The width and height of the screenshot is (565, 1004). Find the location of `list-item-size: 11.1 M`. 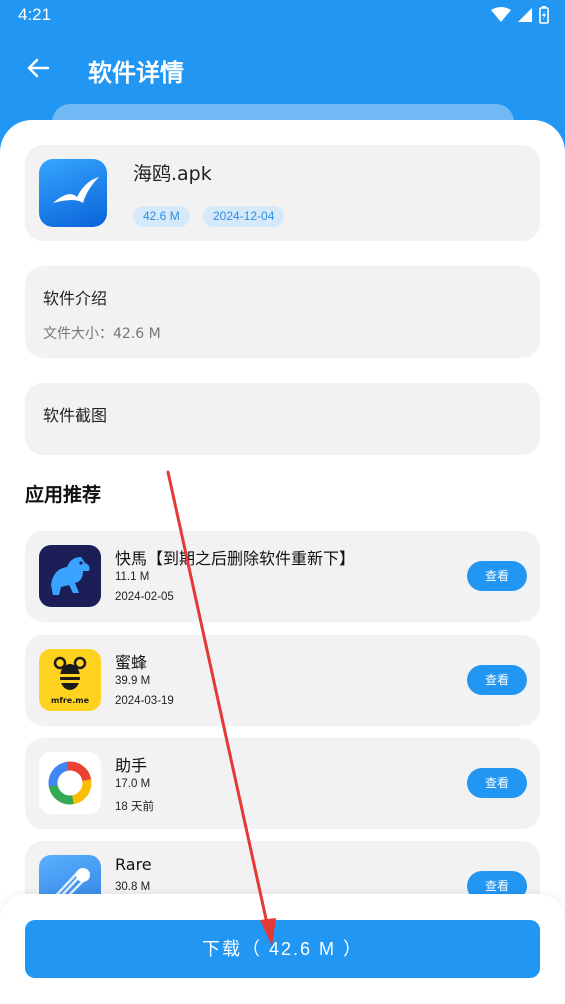

list-item-size: 11.1 M is located at coordinates (132, 577).